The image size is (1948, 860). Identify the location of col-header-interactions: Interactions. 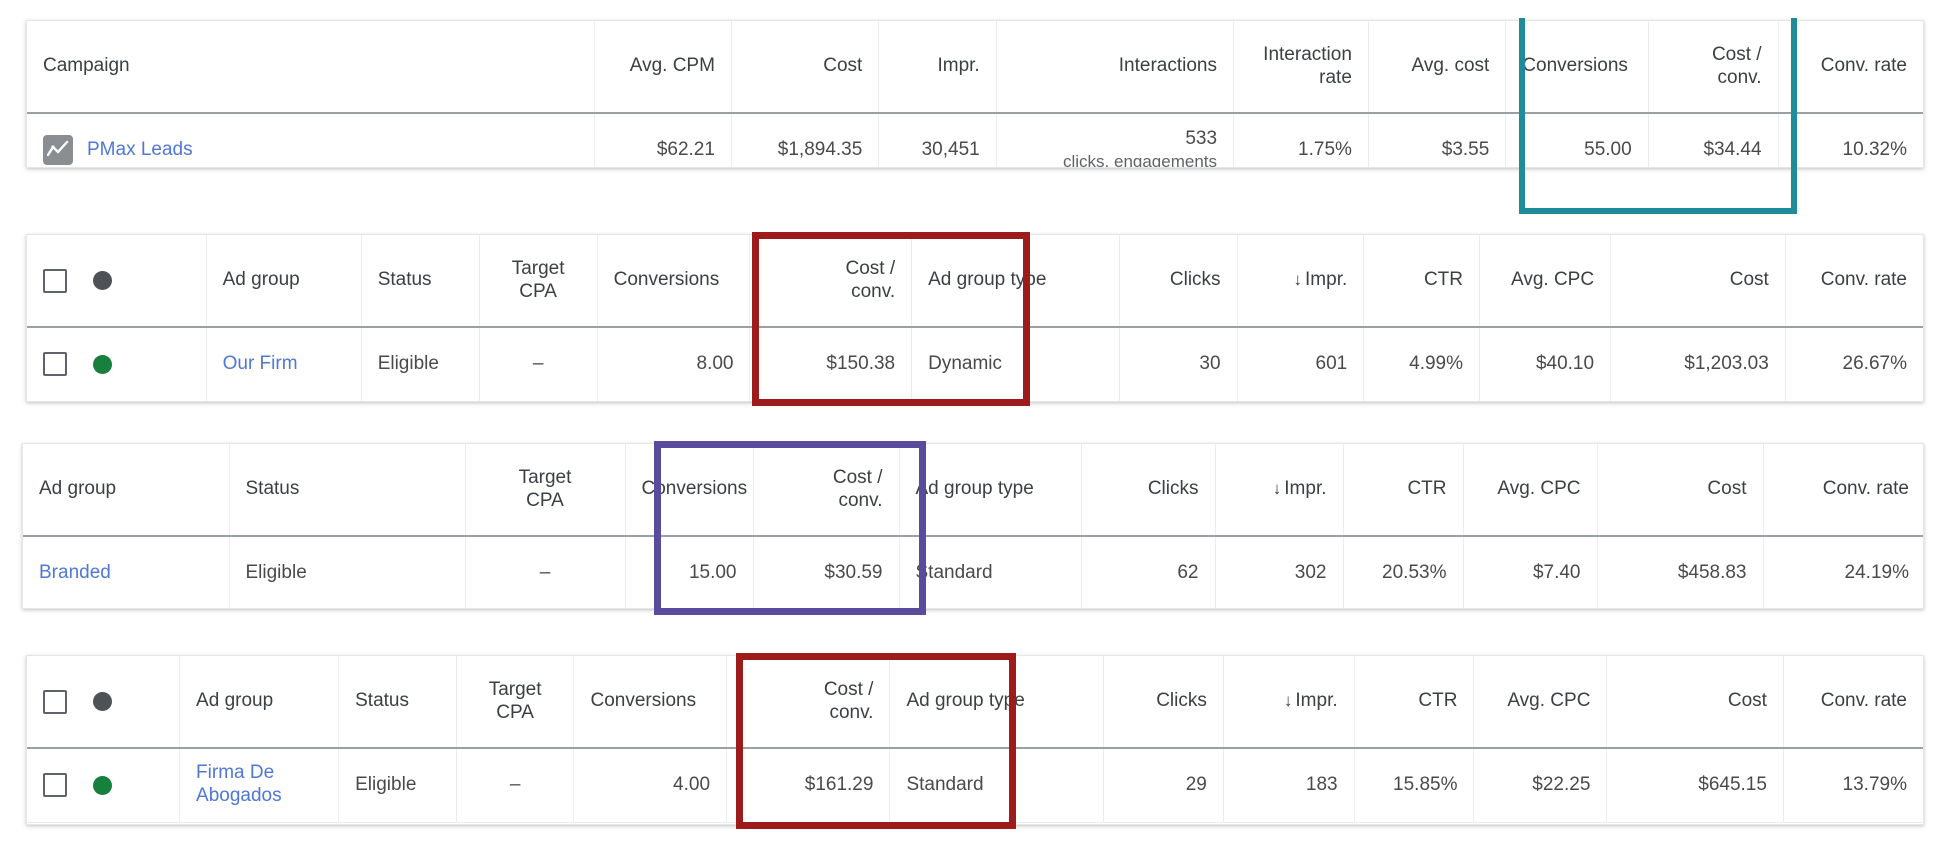
(1114, 67).